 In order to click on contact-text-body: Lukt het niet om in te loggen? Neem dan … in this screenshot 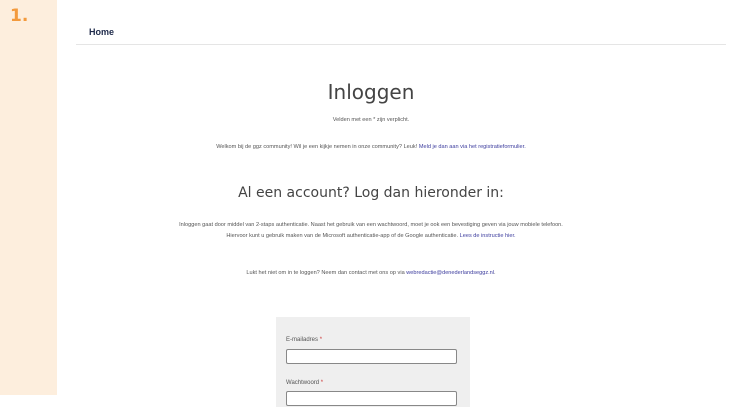, I will do `click(326, 273)`.